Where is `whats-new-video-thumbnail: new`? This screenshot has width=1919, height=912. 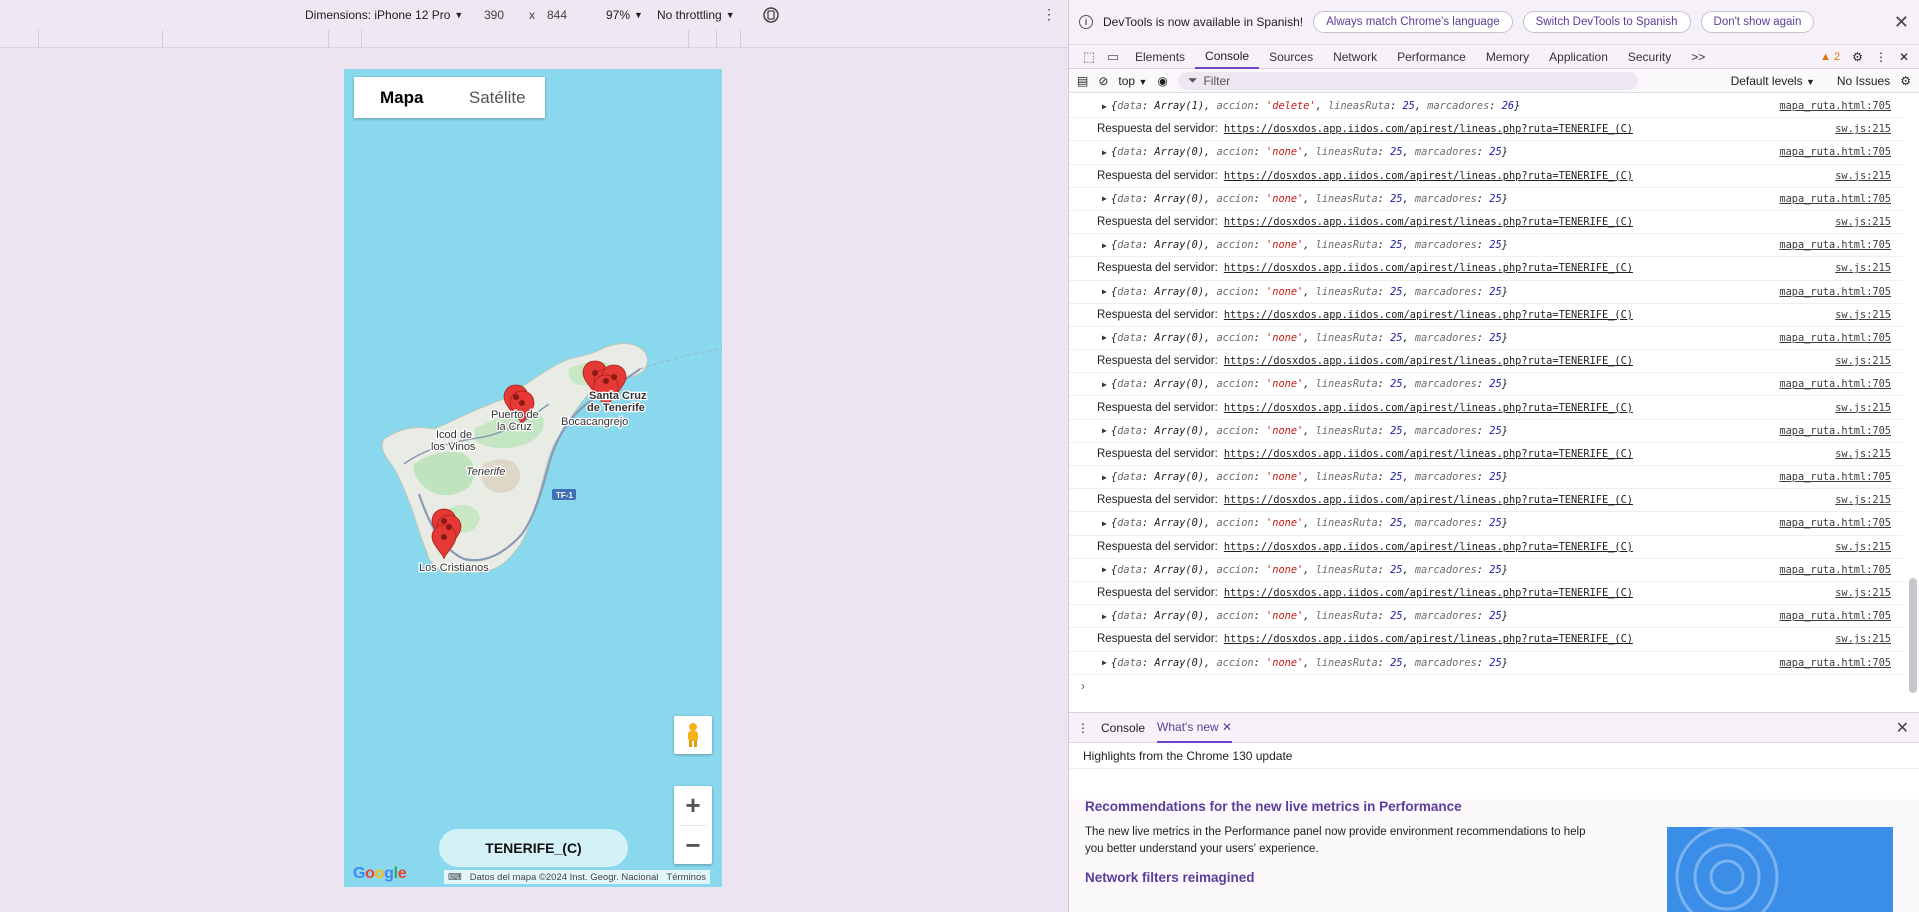
whats-new-video-thumbnail: new is located at coordinates (1780, 869).